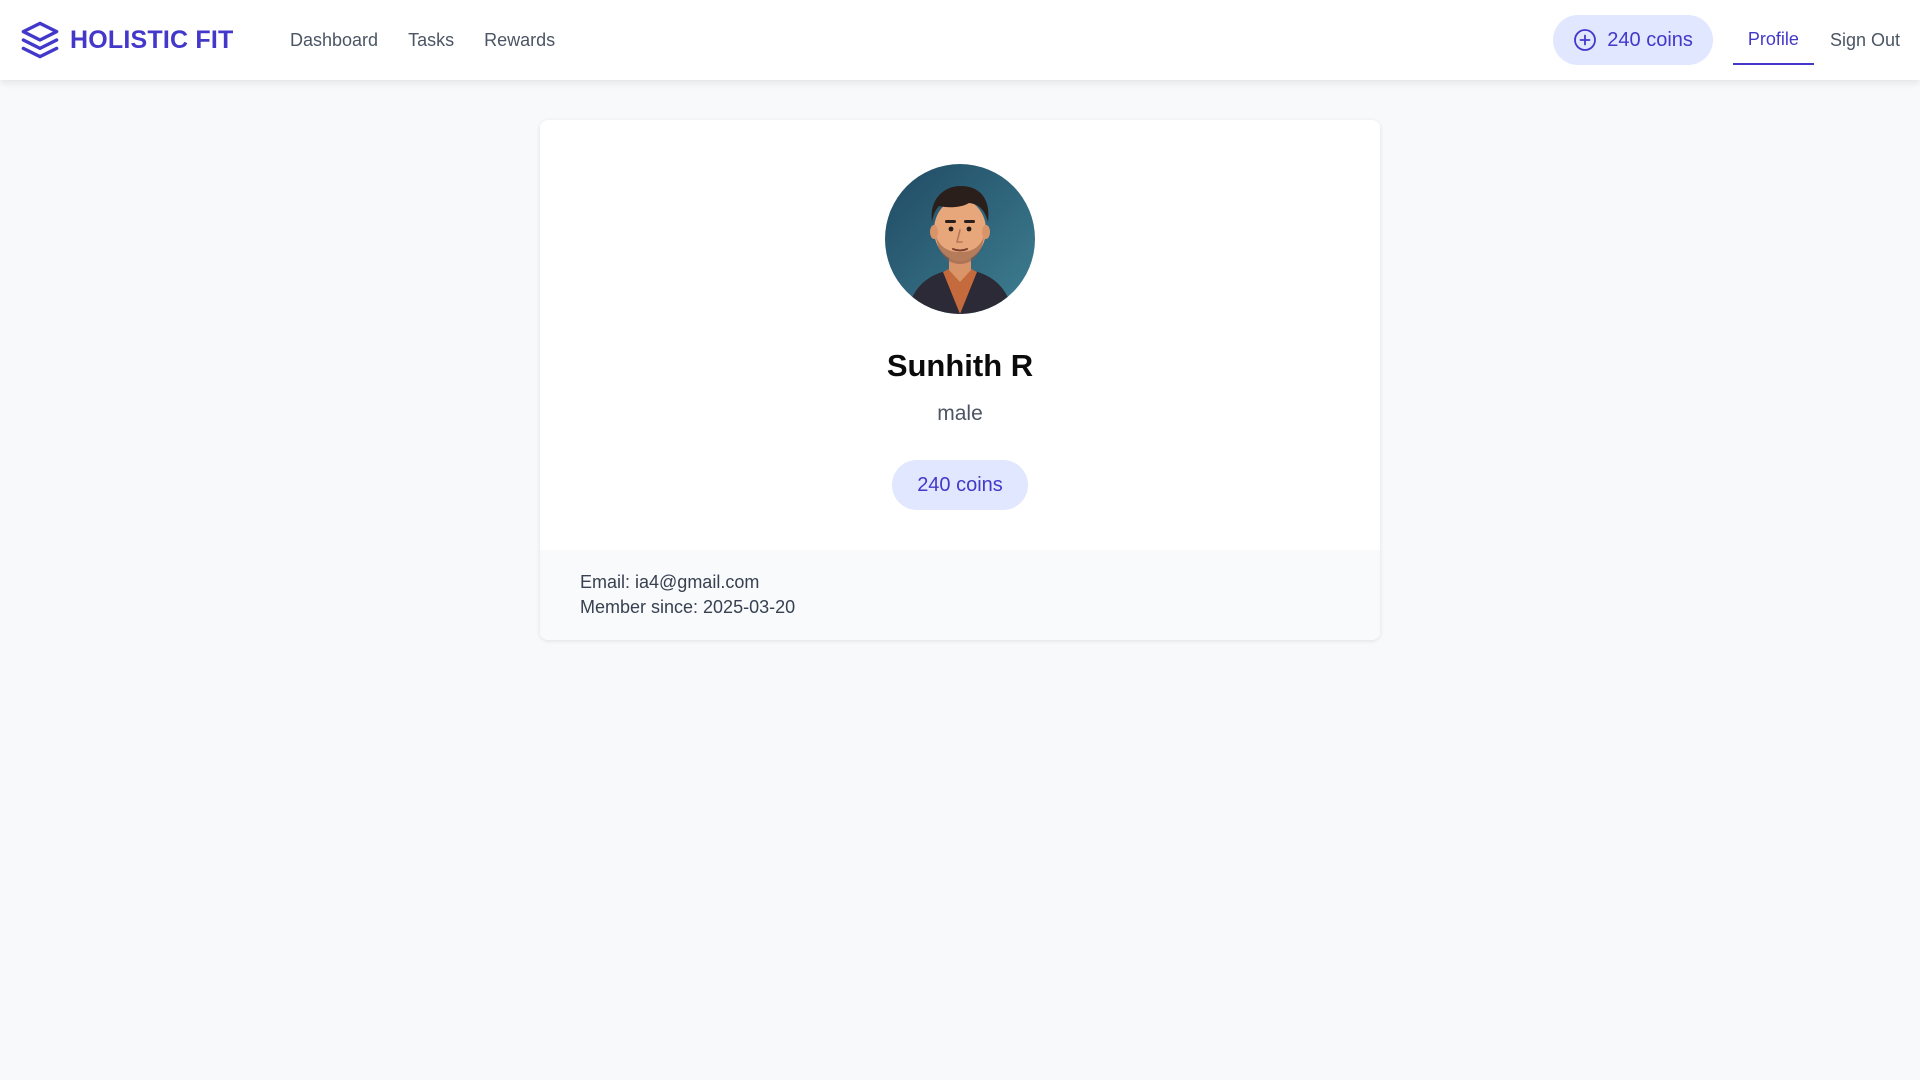 Image resolution: width=1920 pixels, height=1080 pixels. Describe the element at coordinates (431, 40) in the screenshot. I see `nav-link-tasks: Tasks` at that location.